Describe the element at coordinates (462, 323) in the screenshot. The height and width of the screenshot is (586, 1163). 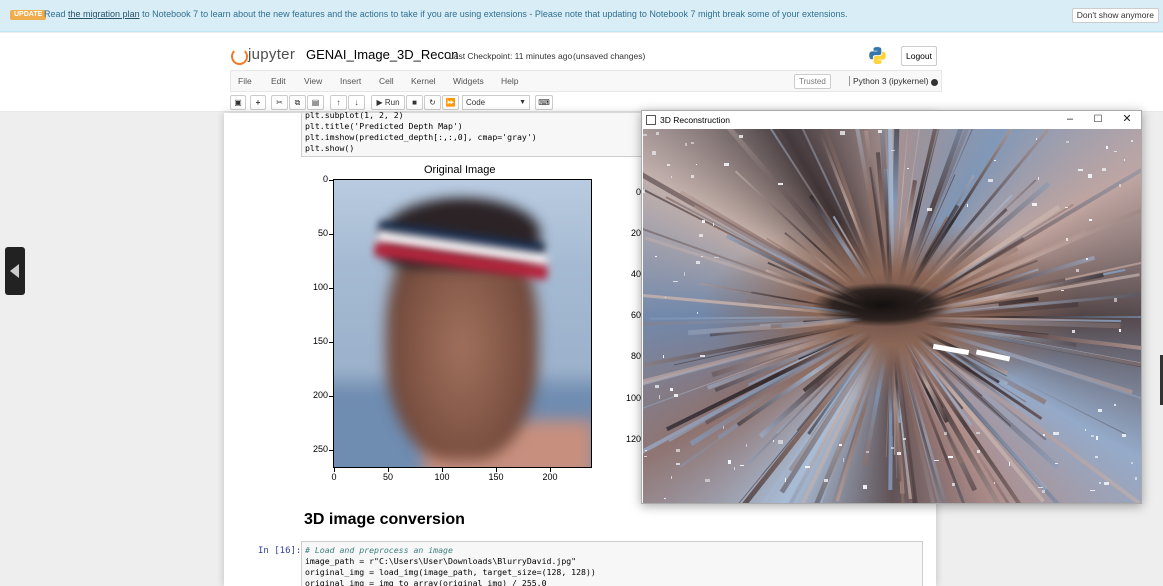
I see `original-image` at that location.